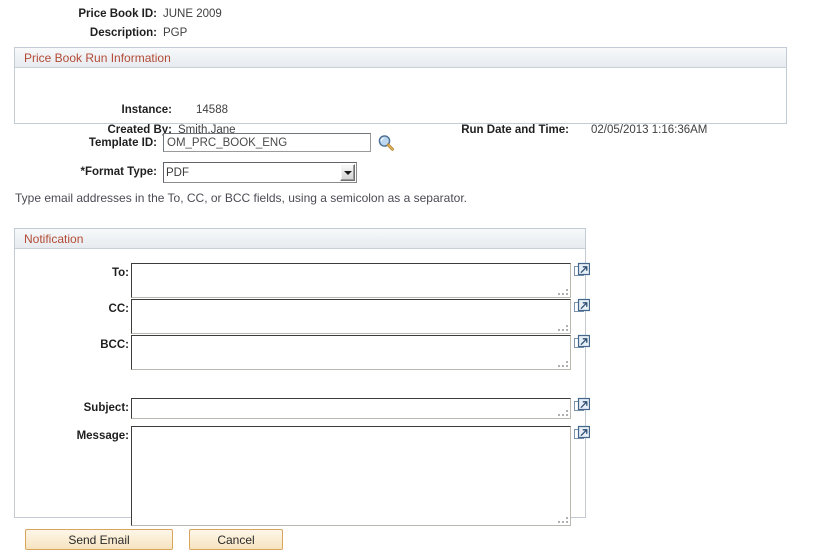 Image resolution: width=817 pixels, height=559 pixels. What do you see at coordinates (175, 33) in the screenshot?
I see `description-value: PGP` at bounding box center [175, 33].